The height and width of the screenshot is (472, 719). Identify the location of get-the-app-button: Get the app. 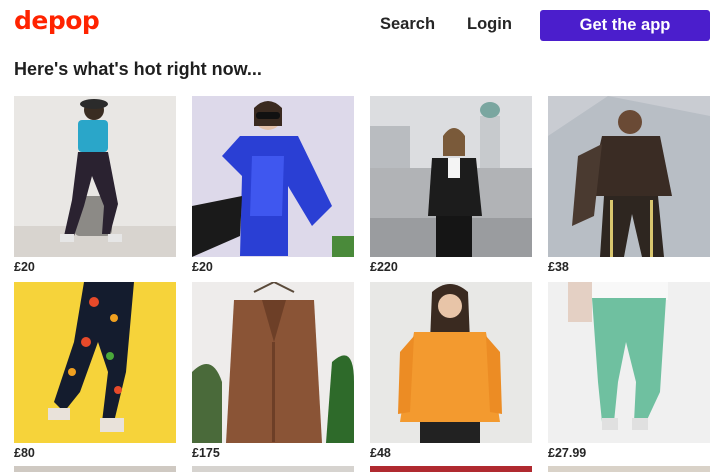
(625, 25).